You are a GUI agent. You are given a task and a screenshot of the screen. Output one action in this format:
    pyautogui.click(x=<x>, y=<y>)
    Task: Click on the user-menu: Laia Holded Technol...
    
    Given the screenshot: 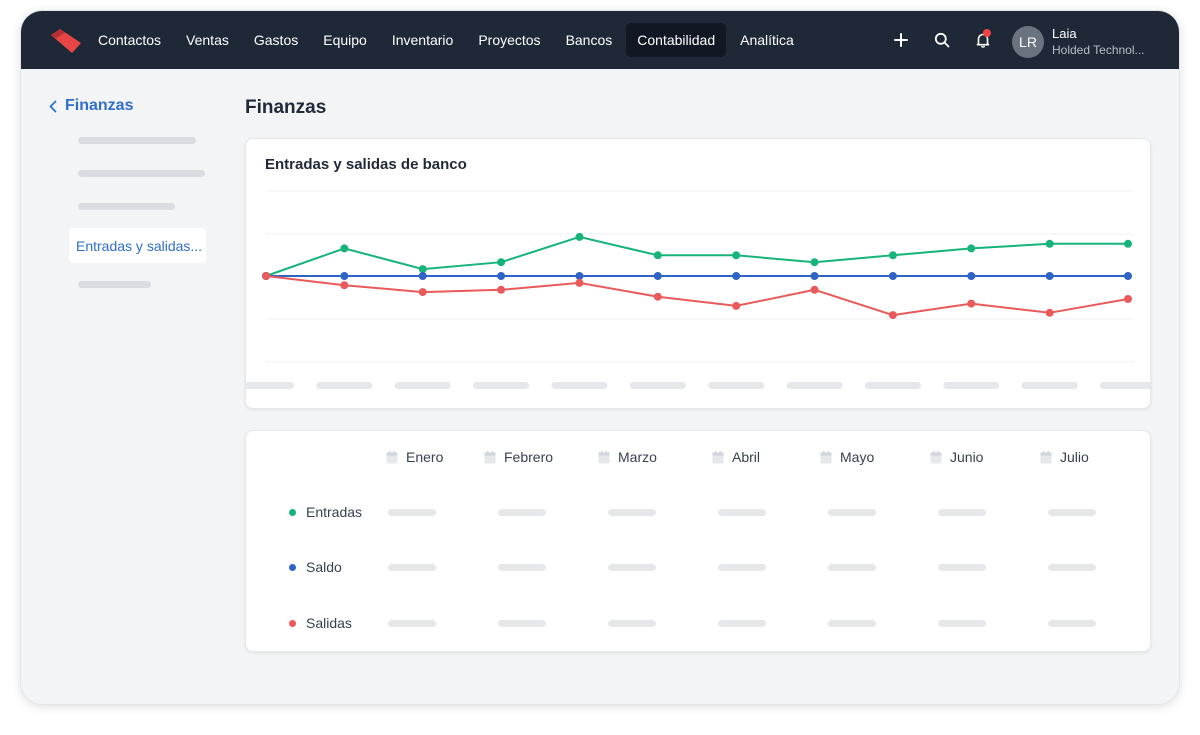 What is the action you would take?
    pyautogui.click(x=1098, y=41)
    